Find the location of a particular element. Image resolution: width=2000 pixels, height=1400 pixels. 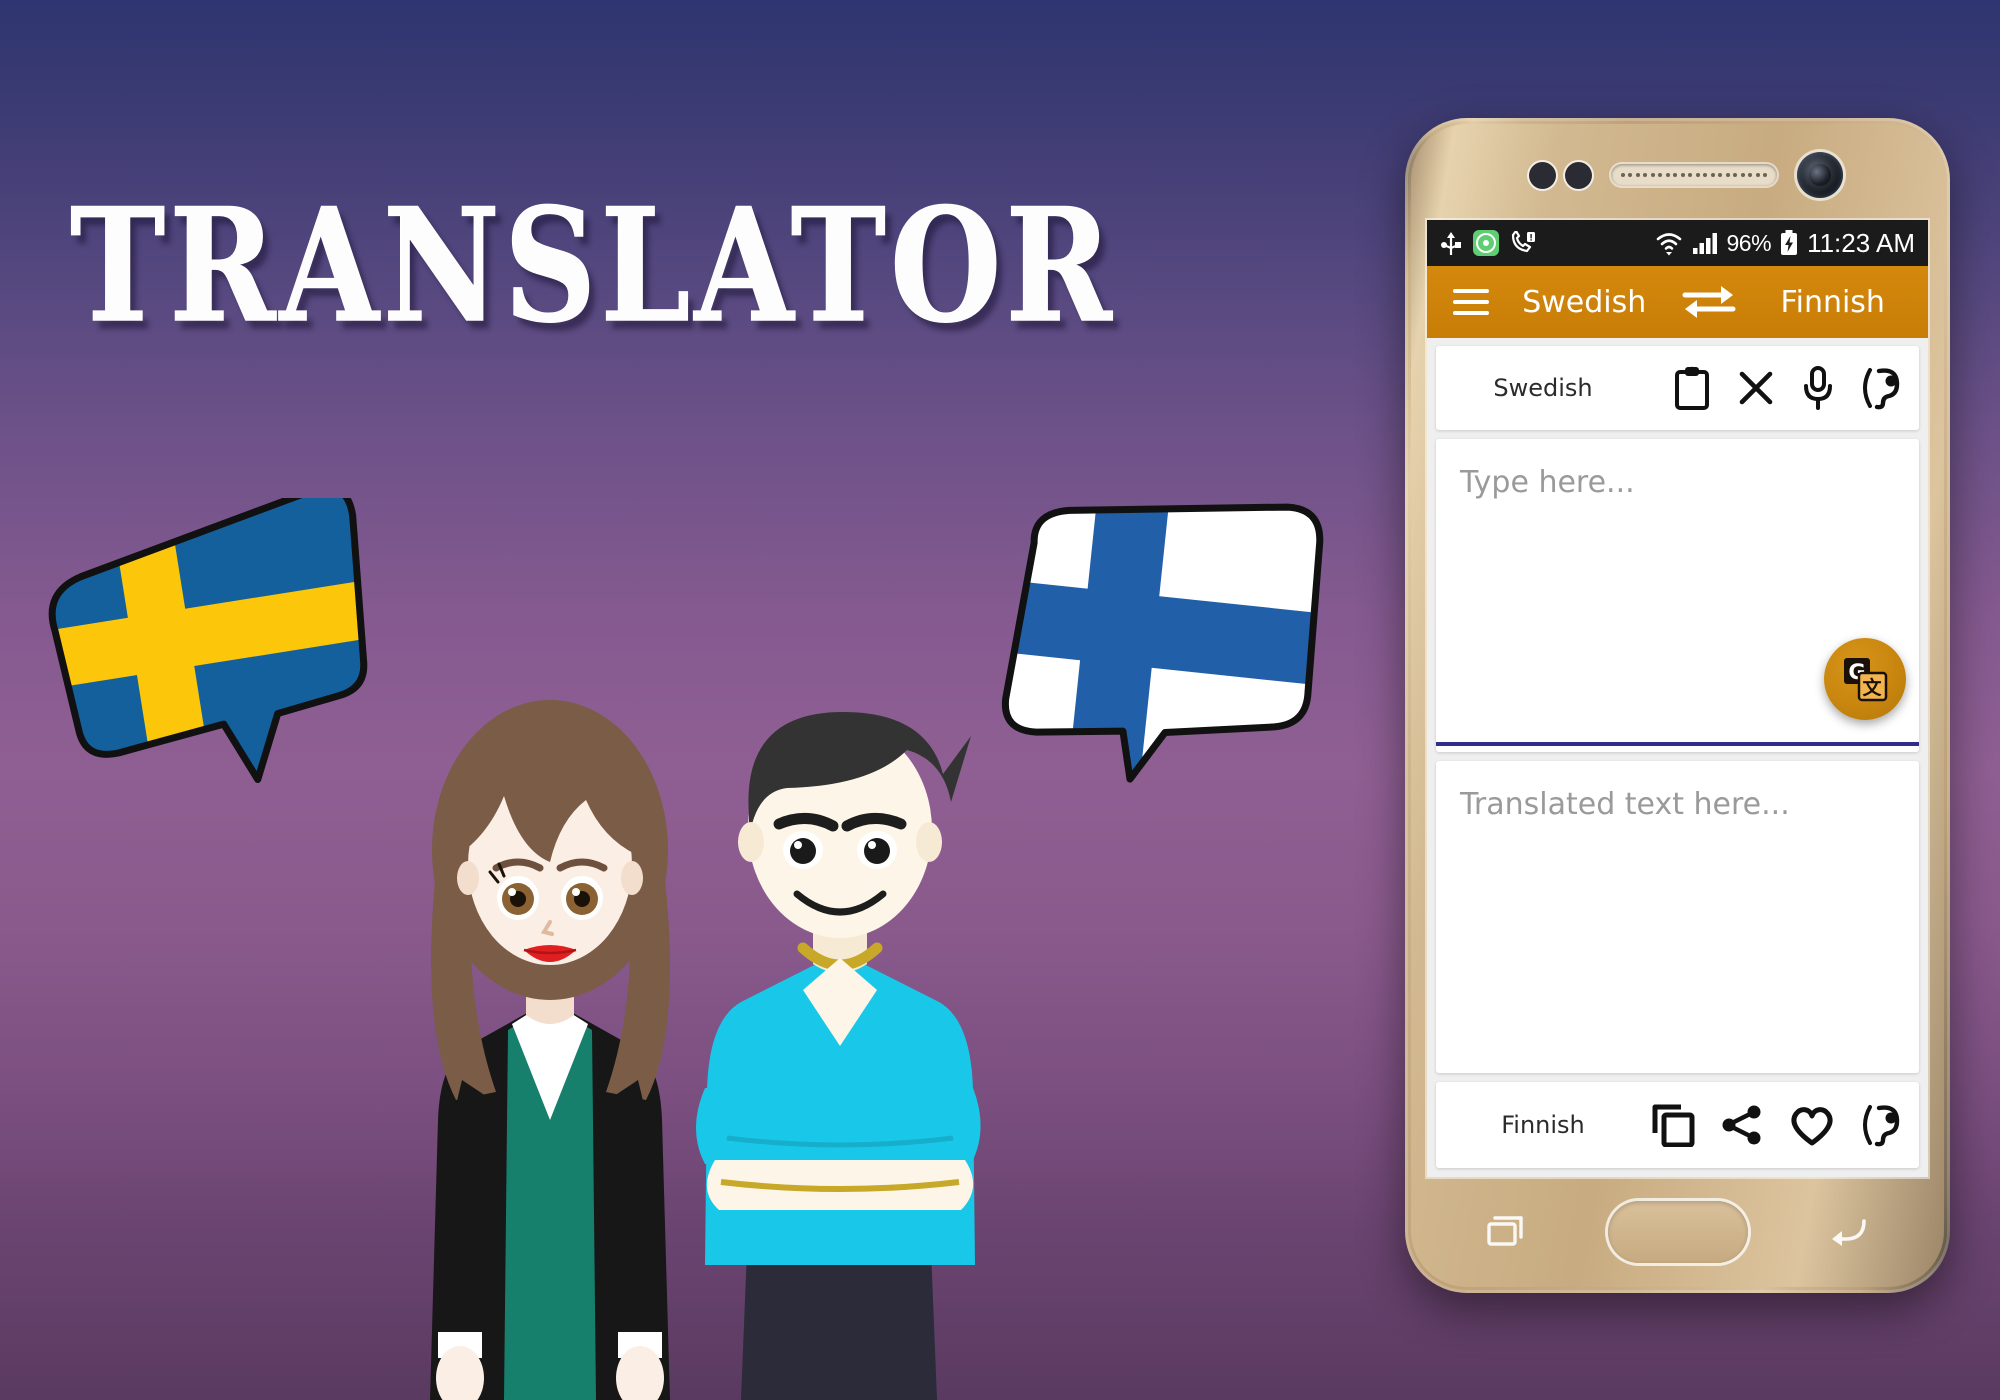

google-translate-icon: G 文 is located at coordinates (1866, 680).